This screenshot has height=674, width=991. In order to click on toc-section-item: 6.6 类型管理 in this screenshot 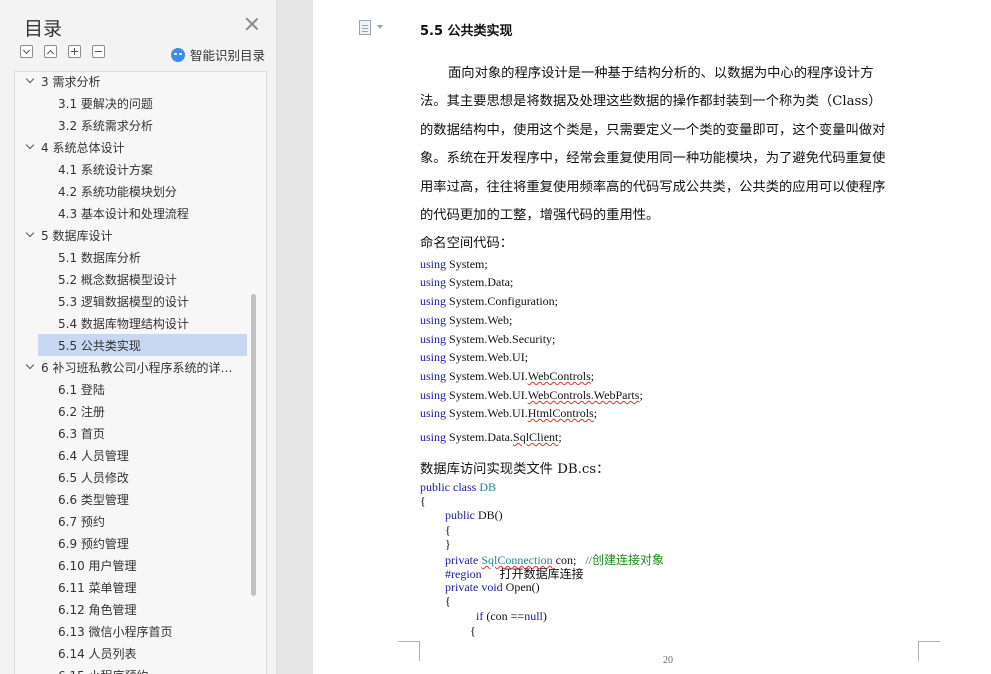, I will do `click(133, 499)`.